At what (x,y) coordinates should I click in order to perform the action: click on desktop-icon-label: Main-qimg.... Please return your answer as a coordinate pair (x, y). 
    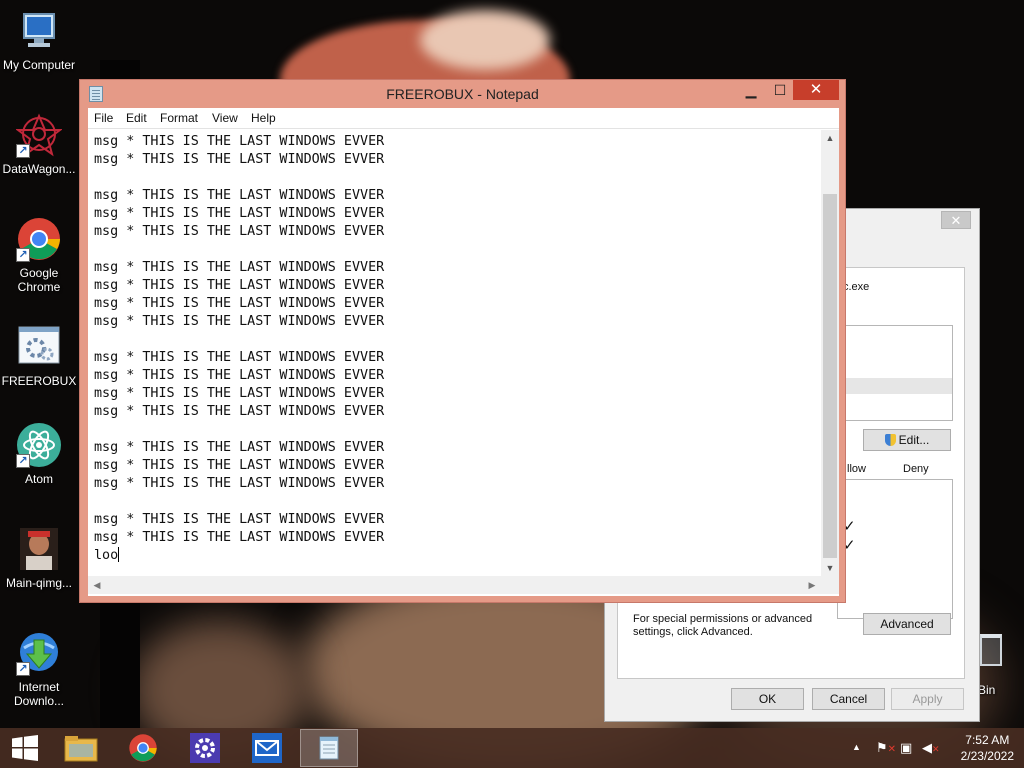
    Looking at the image, I should click on (39, 583).